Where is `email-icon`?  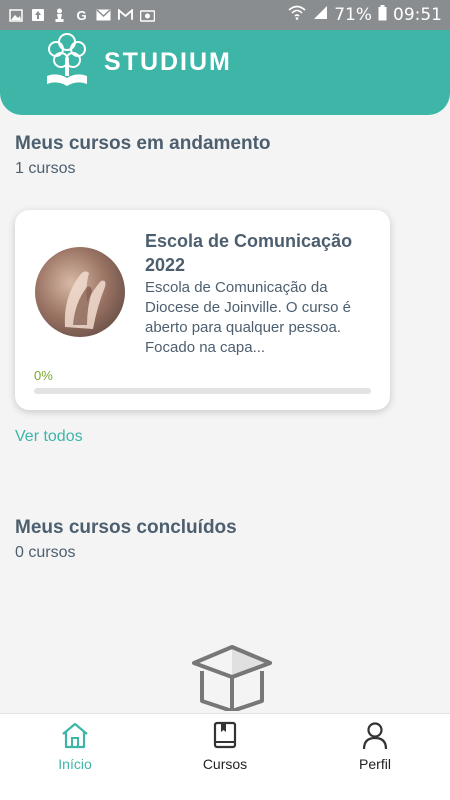 email-icon is located at coordinates (103, 15).